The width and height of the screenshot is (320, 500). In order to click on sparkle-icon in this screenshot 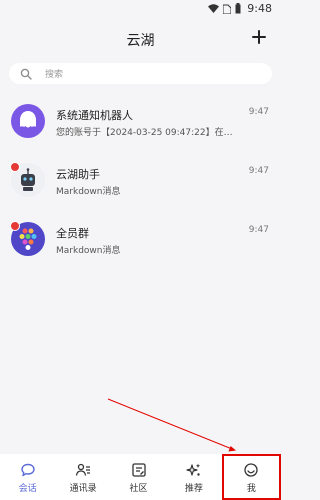, I will do `click(193, 469)`.